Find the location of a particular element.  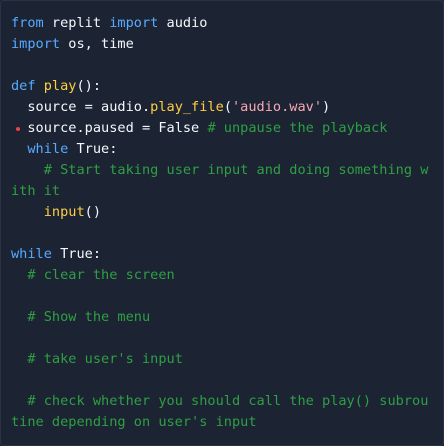

code-line: def play(): is located at coordinates (223, 86).